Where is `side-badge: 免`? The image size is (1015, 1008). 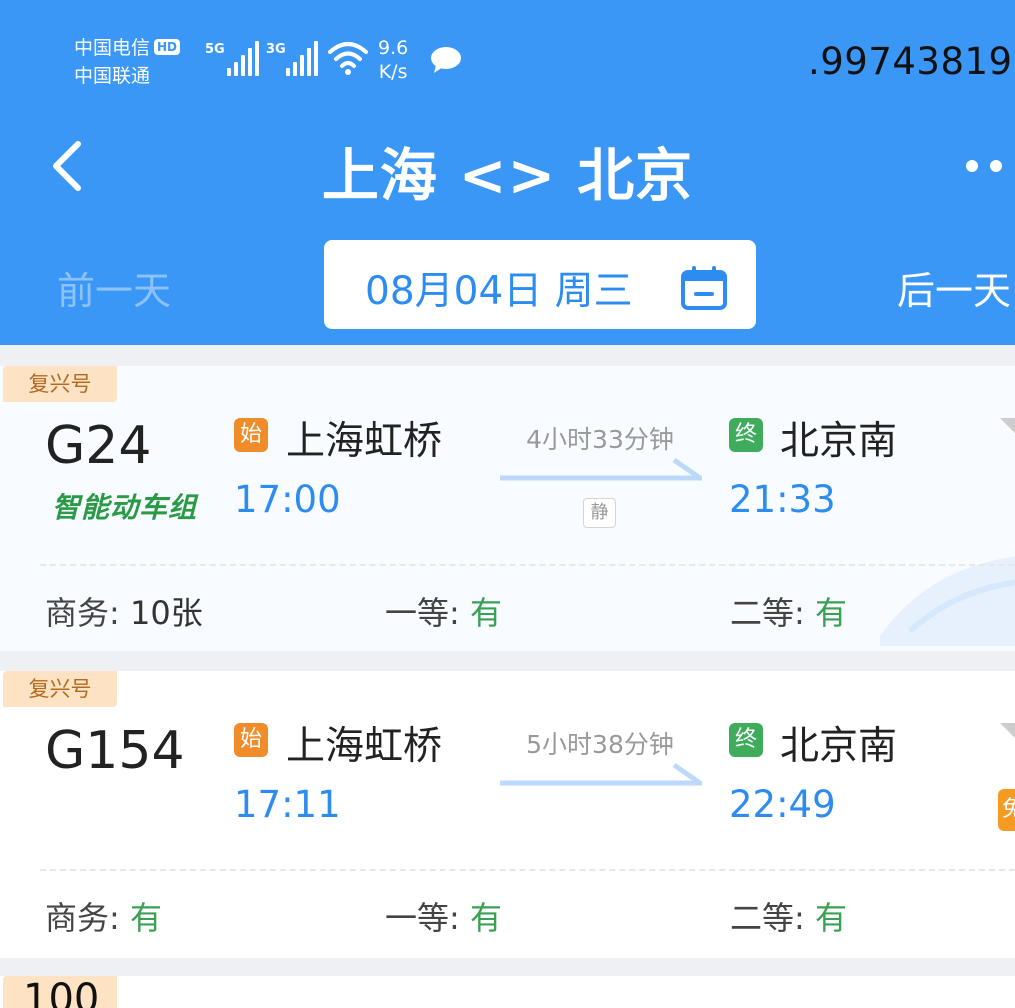 side-badge: 免 is located at coordinates (1006, 810).